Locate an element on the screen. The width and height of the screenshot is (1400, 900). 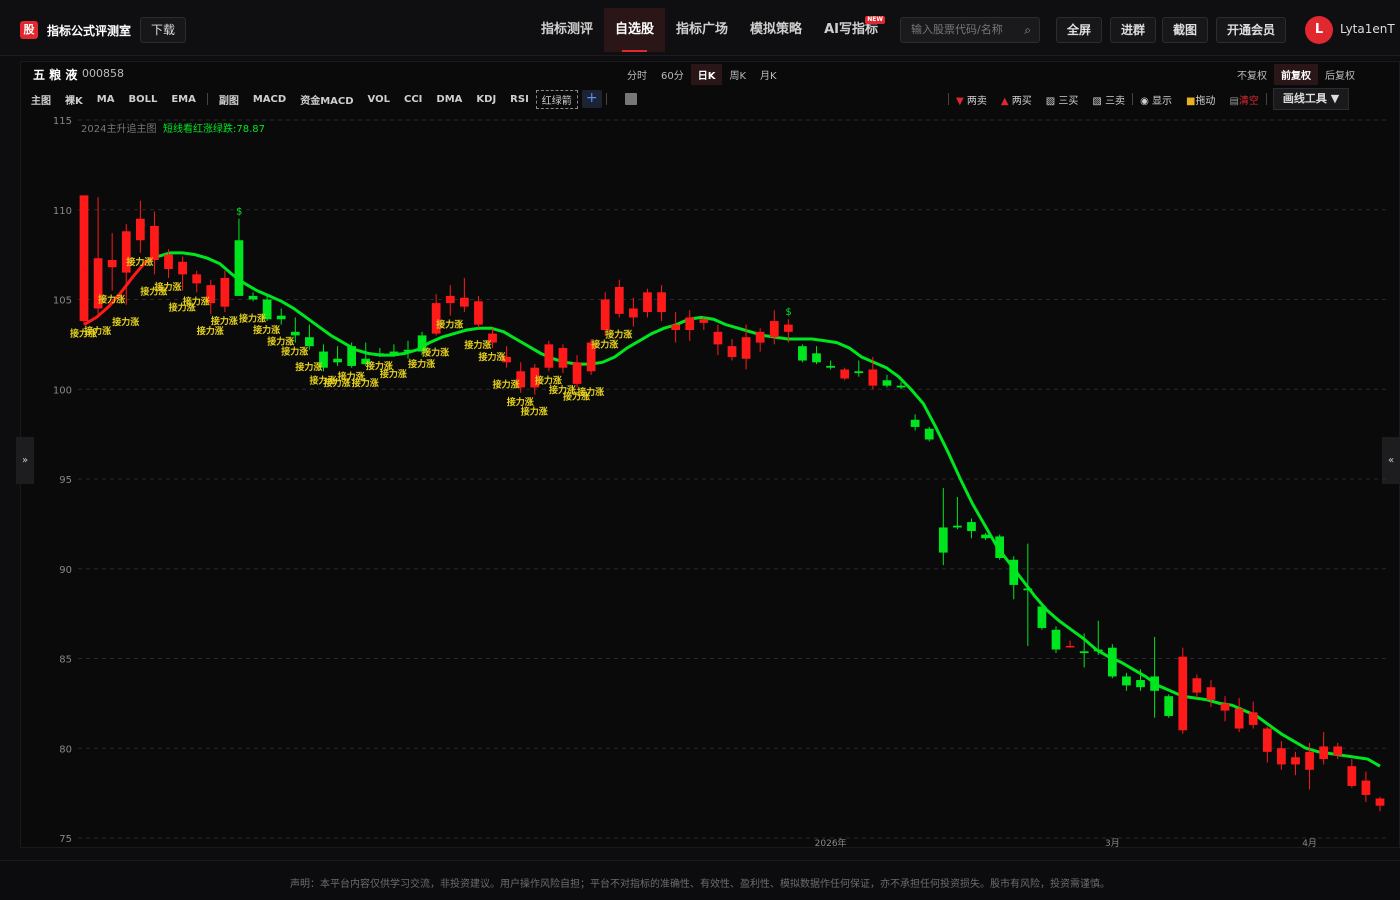
y-tick-label: 115 is located at coordinates (62, 121).